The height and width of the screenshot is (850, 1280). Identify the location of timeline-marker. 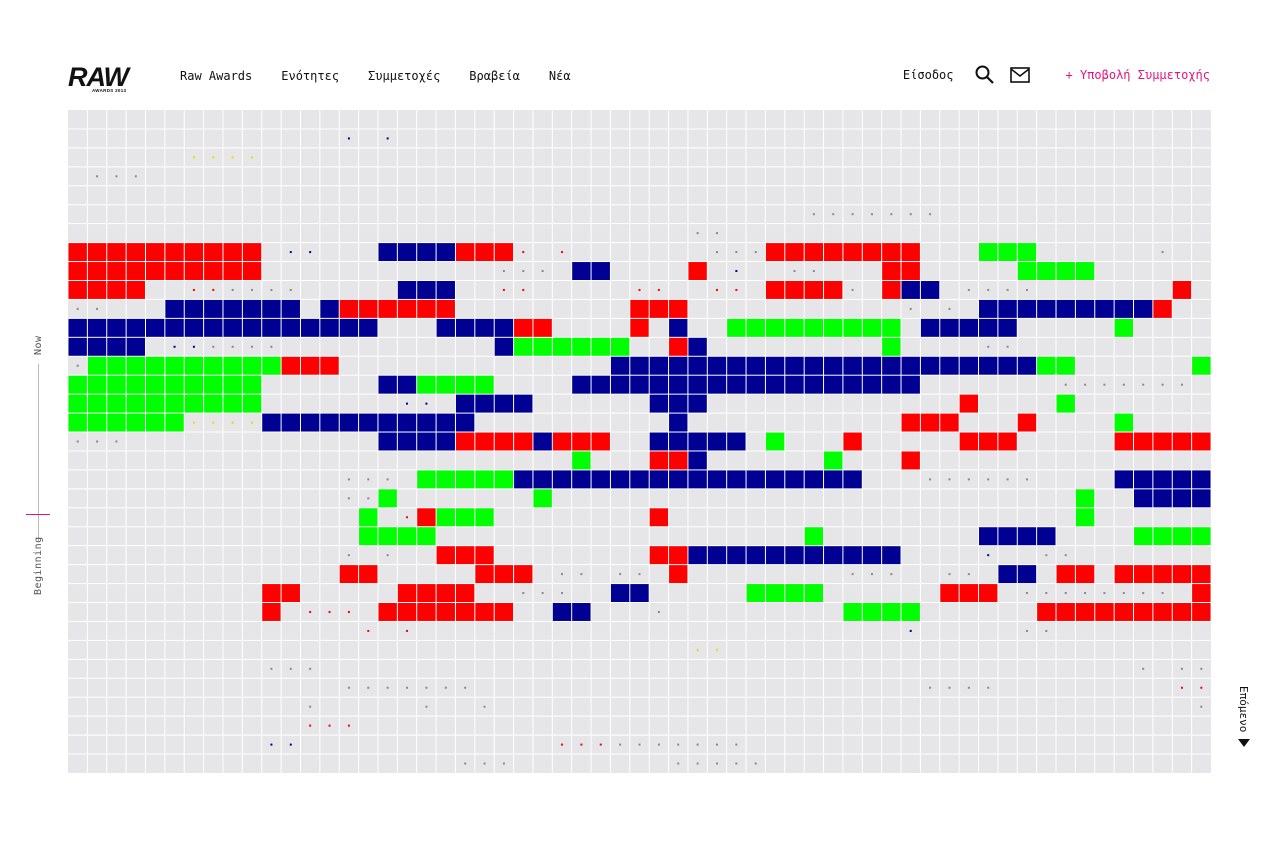
(38, 514).